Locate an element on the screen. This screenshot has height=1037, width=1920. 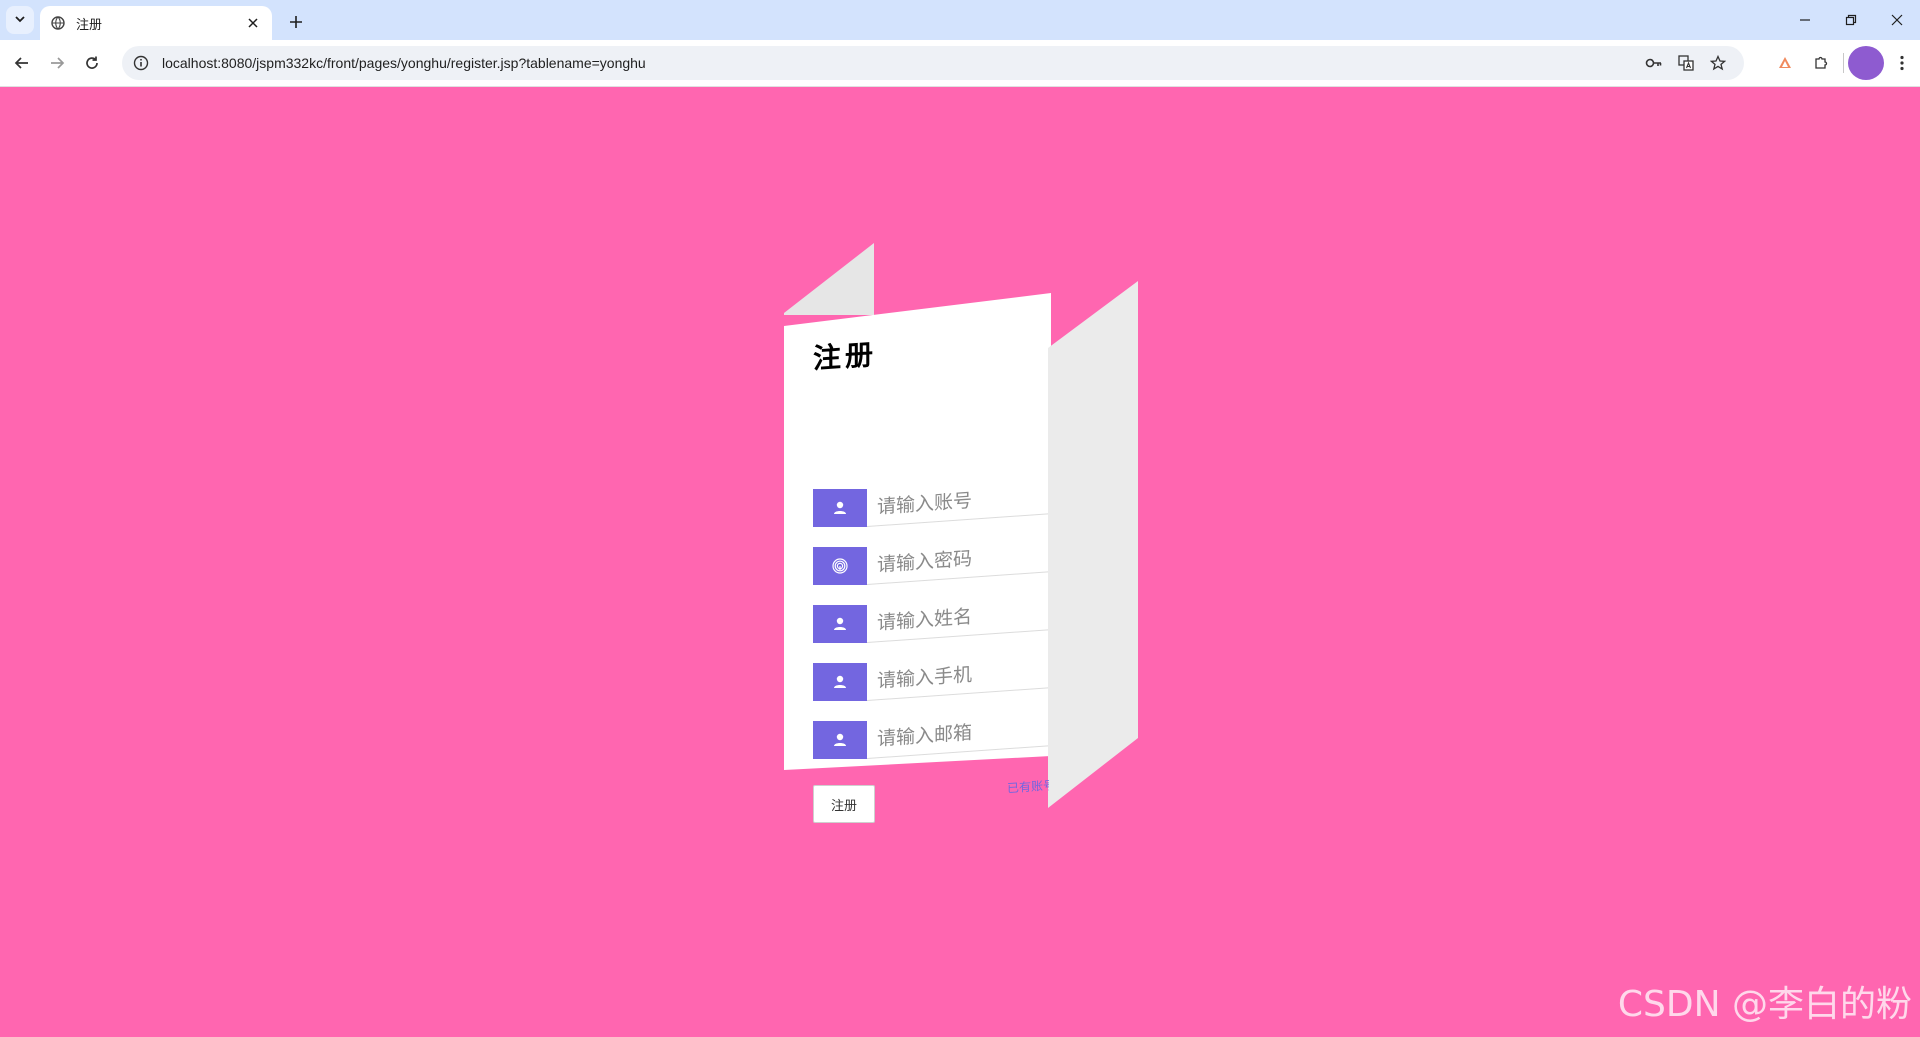
card-fold-right is located at coordinates (1093, 544).